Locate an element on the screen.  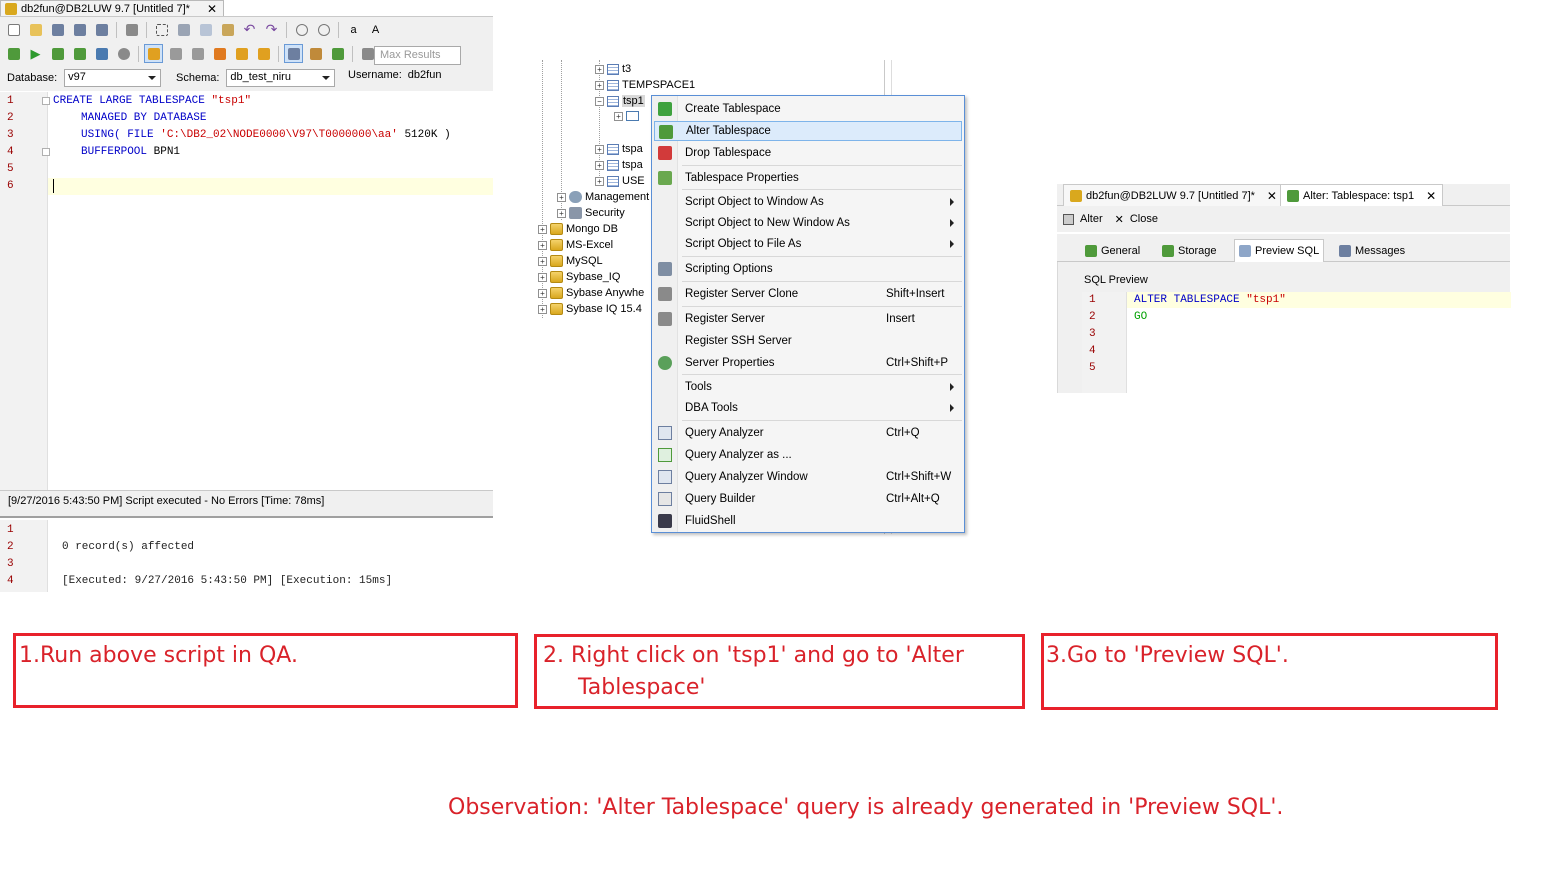
tree-item-msexcel: + MS-Excel is located at coordinates (575, 245).